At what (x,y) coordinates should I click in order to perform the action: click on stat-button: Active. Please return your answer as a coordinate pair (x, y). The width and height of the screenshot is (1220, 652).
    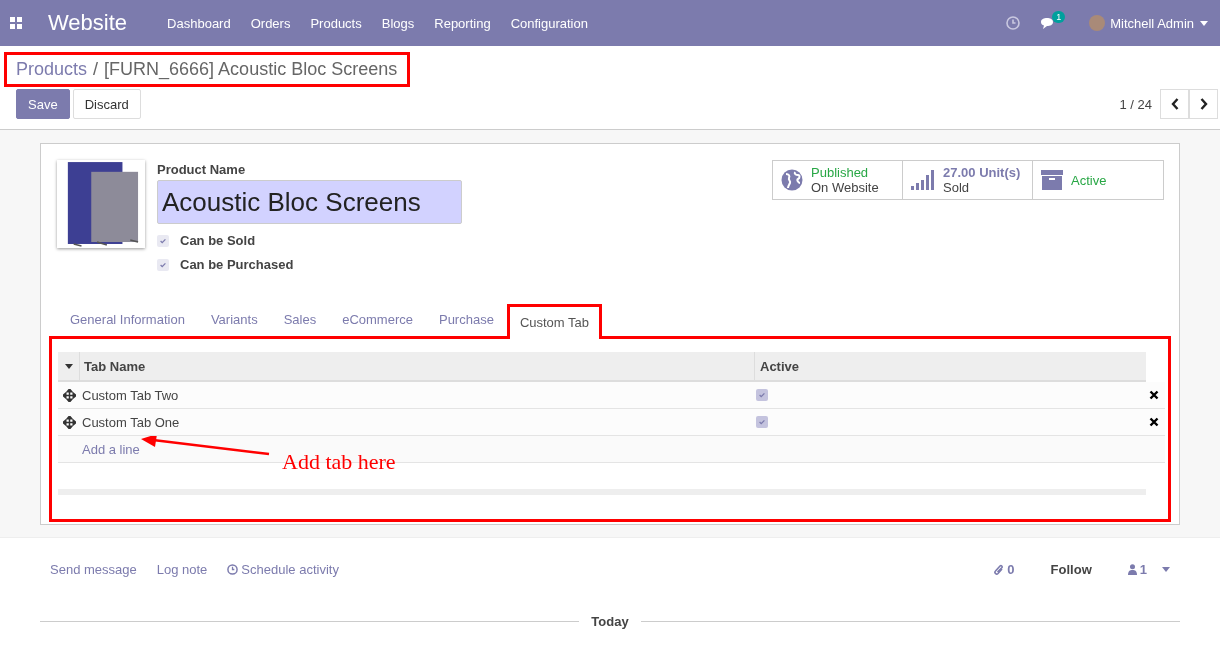
    Looking at the image, I should click on (1098, 180).